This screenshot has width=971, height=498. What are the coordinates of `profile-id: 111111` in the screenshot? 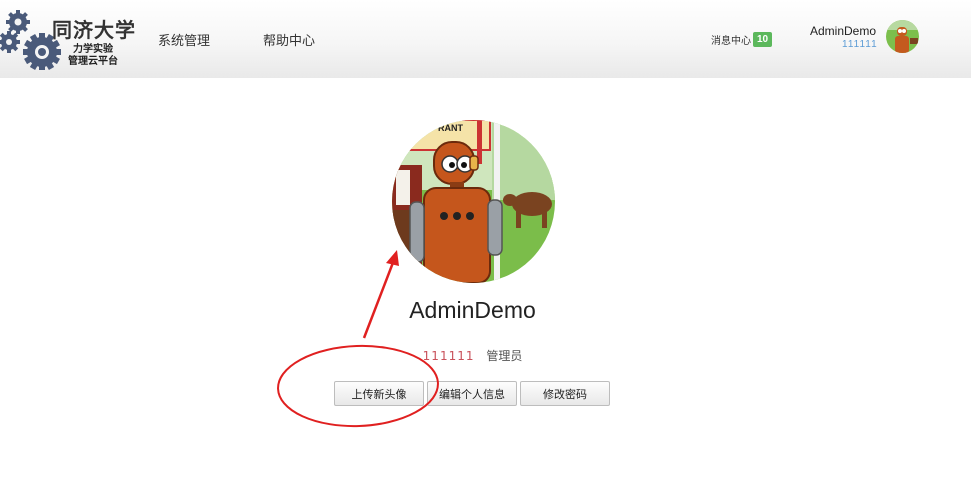 It's located at (448, 356).